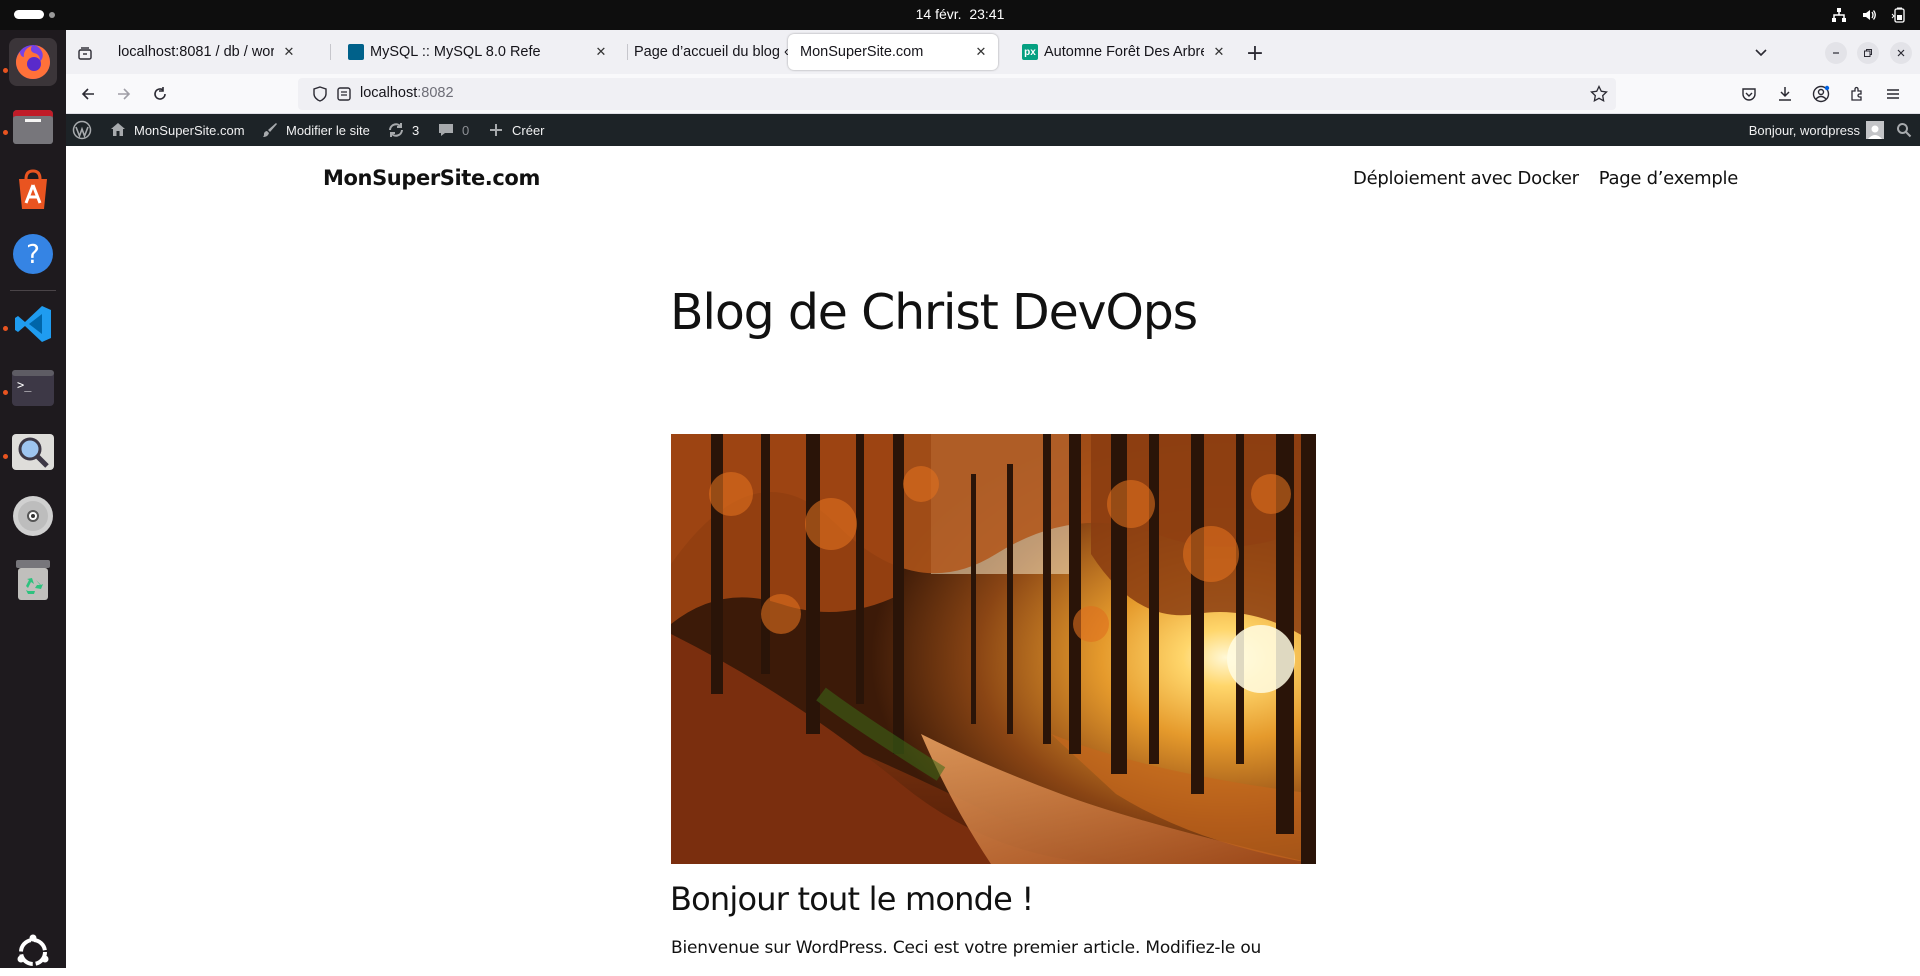 The image size is (1920, 976). I want to click on wp-updates-link: 3, so click(402, 130).